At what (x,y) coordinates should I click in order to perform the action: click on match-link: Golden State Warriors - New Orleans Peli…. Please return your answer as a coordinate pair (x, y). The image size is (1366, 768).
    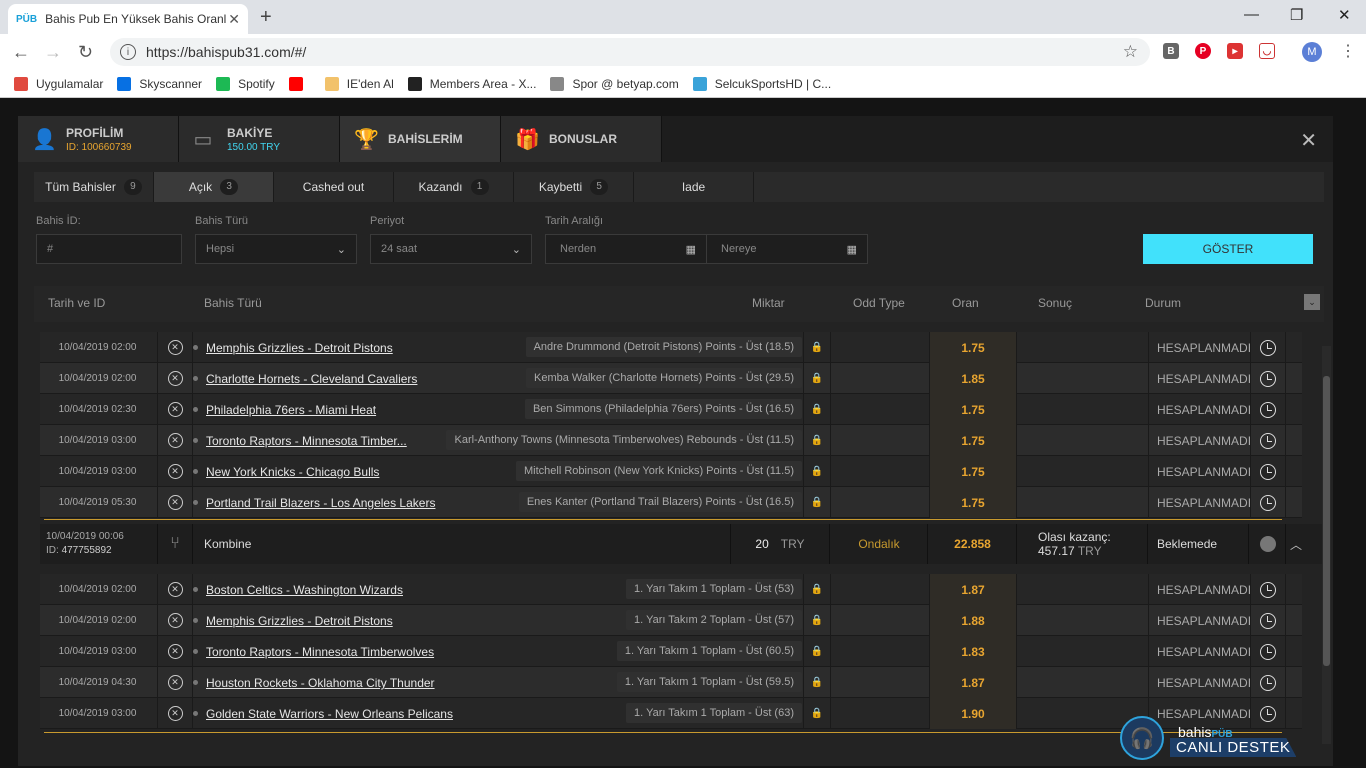
    Looking at the image, I should click on (323, 714).